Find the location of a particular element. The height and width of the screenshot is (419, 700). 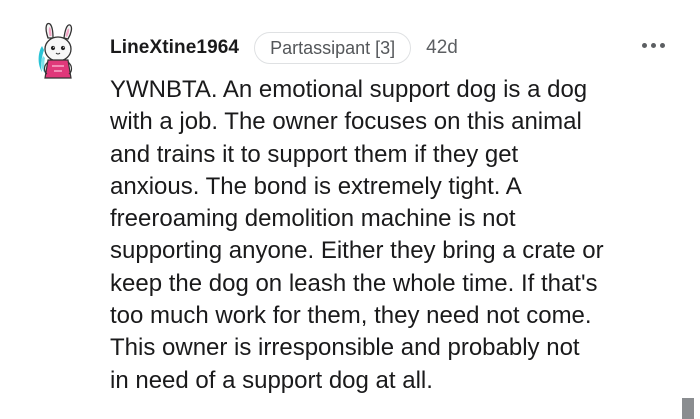

comment-body-line: freeroaming demolition machine is not is located at coordinates (313, 219).